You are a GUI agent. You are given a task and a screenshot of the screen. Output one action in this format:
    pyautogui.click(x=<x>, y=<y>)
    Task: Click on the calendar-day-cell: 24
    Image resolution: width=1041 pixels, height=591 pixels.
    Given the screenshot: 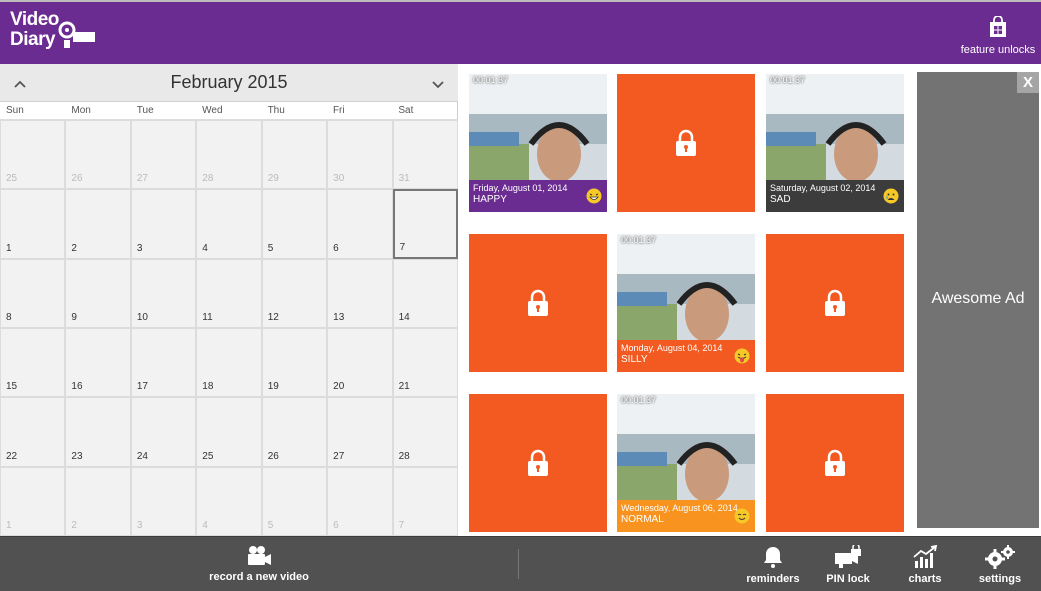 What is the action you would take?
    pyautogui.click(x=163, y=432)
    